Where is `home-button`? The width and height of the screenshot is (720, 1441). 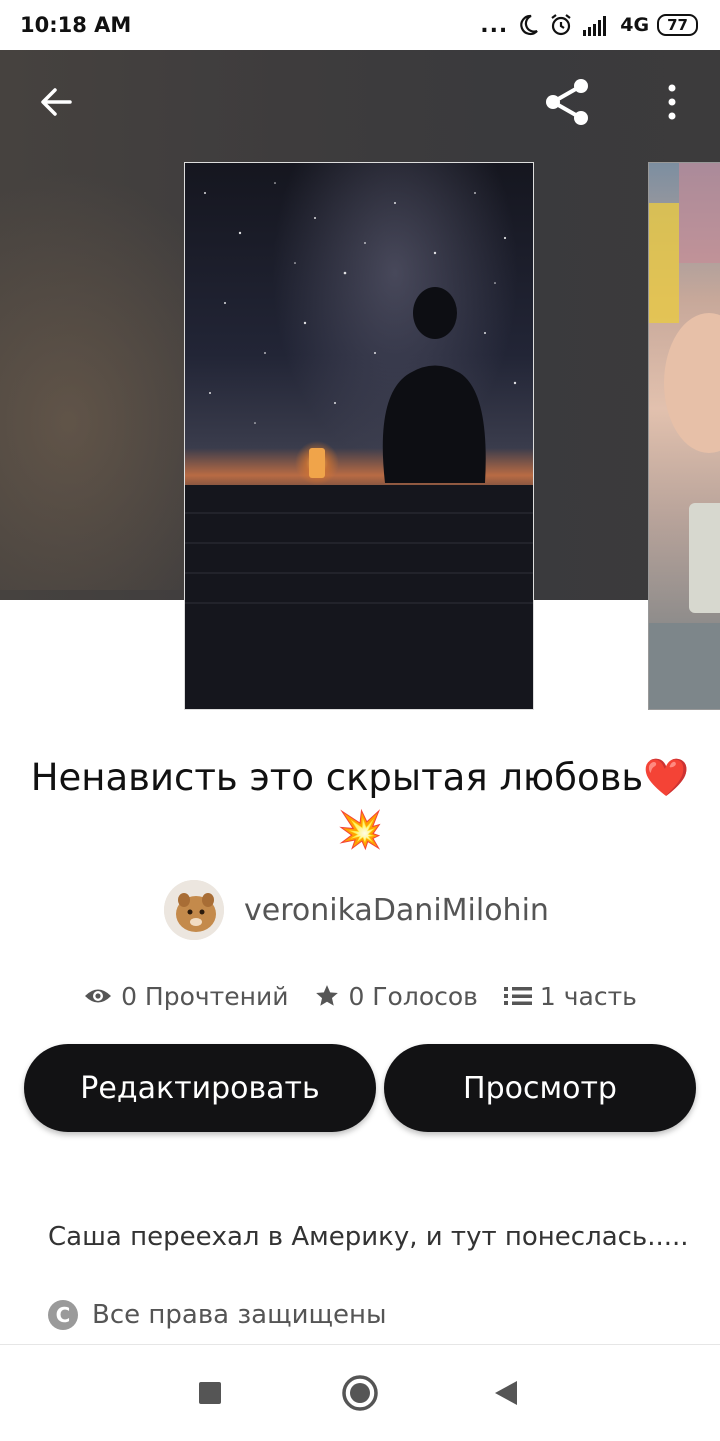
home-button is located at coordinates (360, 1393).